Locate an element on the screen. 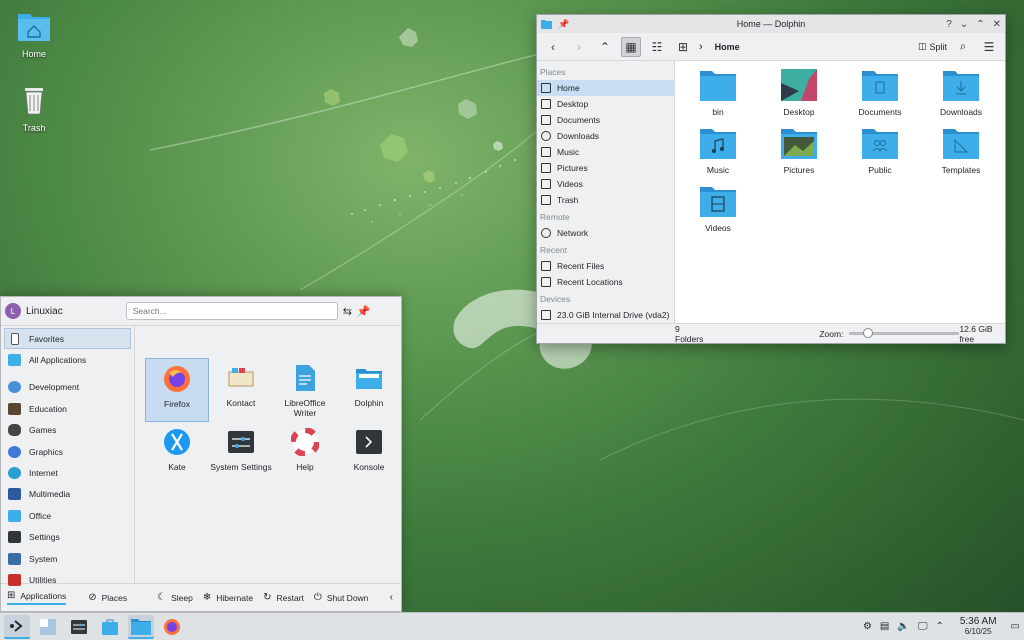  folder-desktop: Desktop is located at coordinates (799, 93).